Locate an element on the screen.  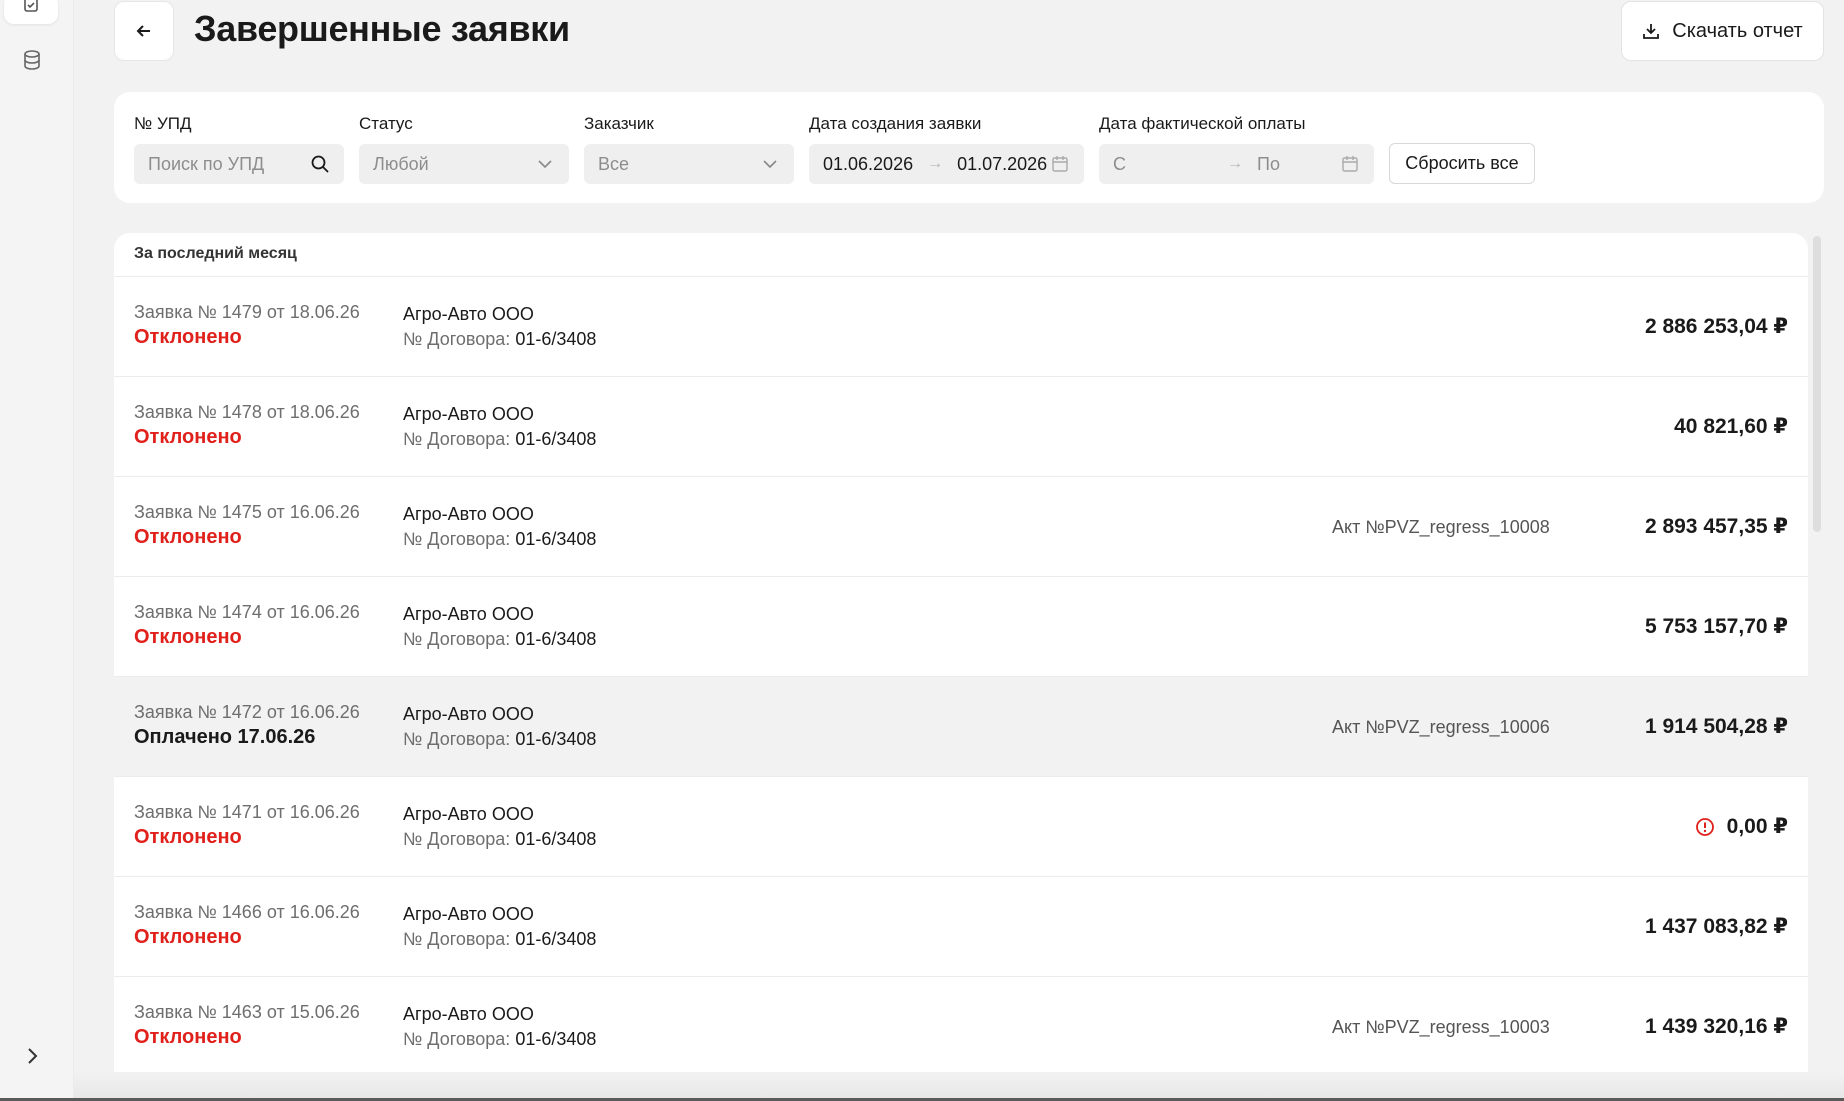
amount-value: 1 437 083,82 ₽ is located at coordinates (1716, 926).